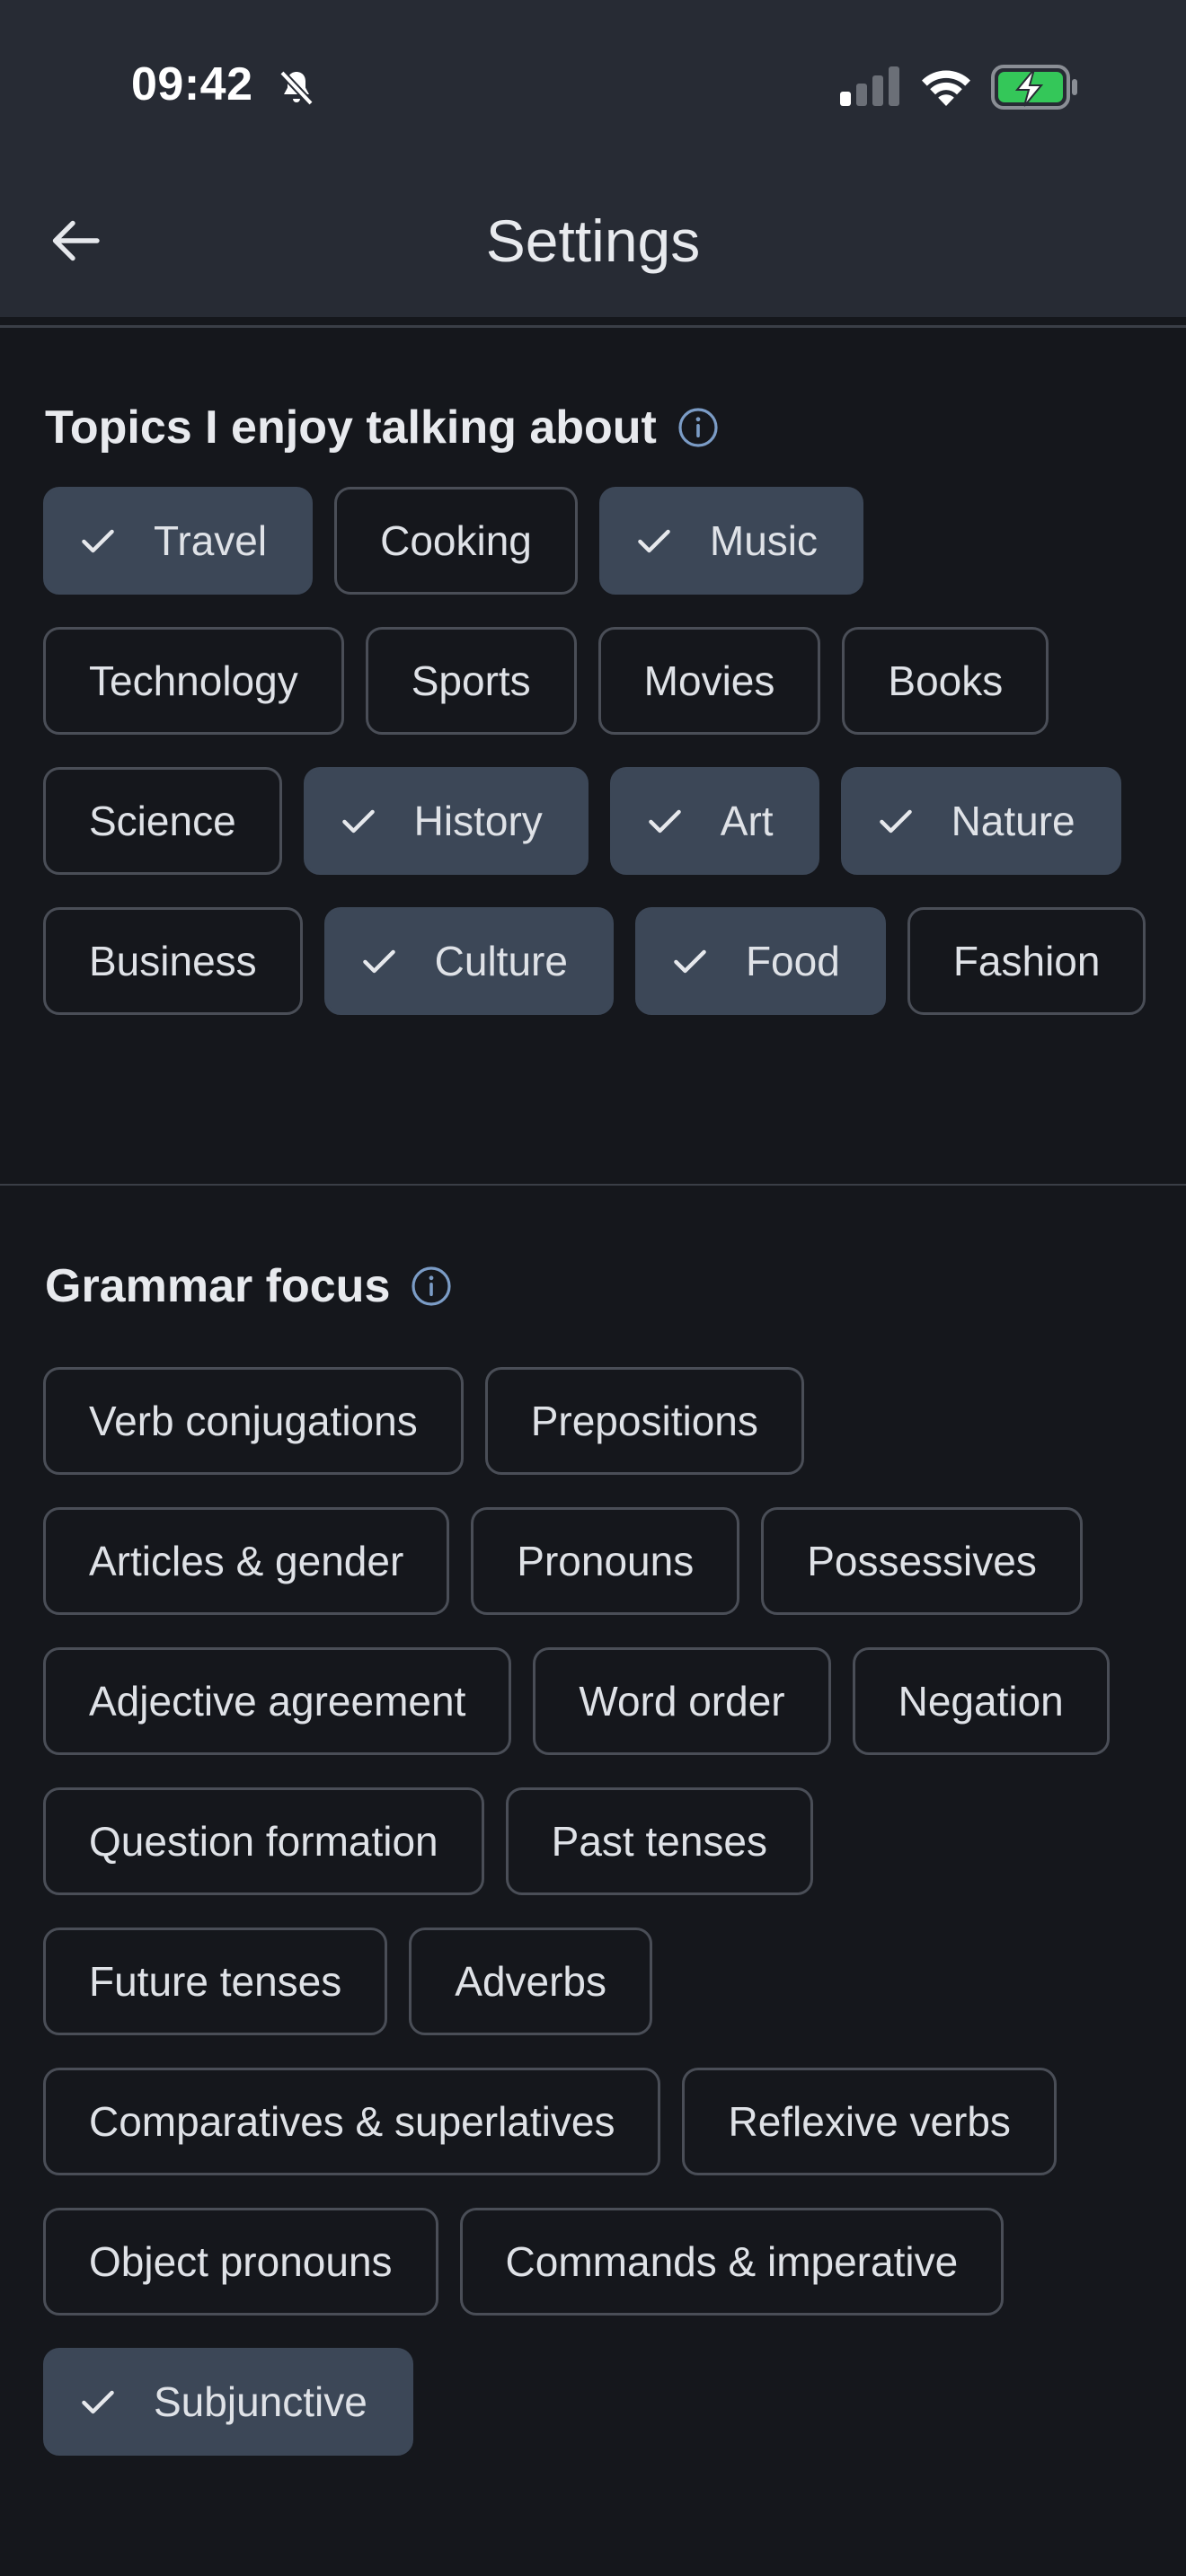 This screenshot has height=2576, width=1186. What do you see at coordinates (792, 961) in the screenshot?
I see `chip-label: Food` at bounding box center [792, 961].